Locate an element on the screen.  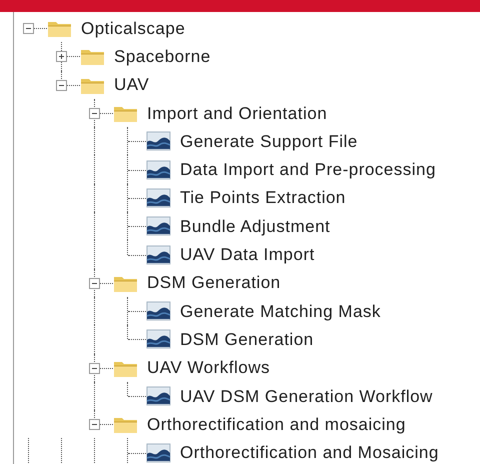
tool-label: Tie Points Extraction is located at coordinates (263, 197).